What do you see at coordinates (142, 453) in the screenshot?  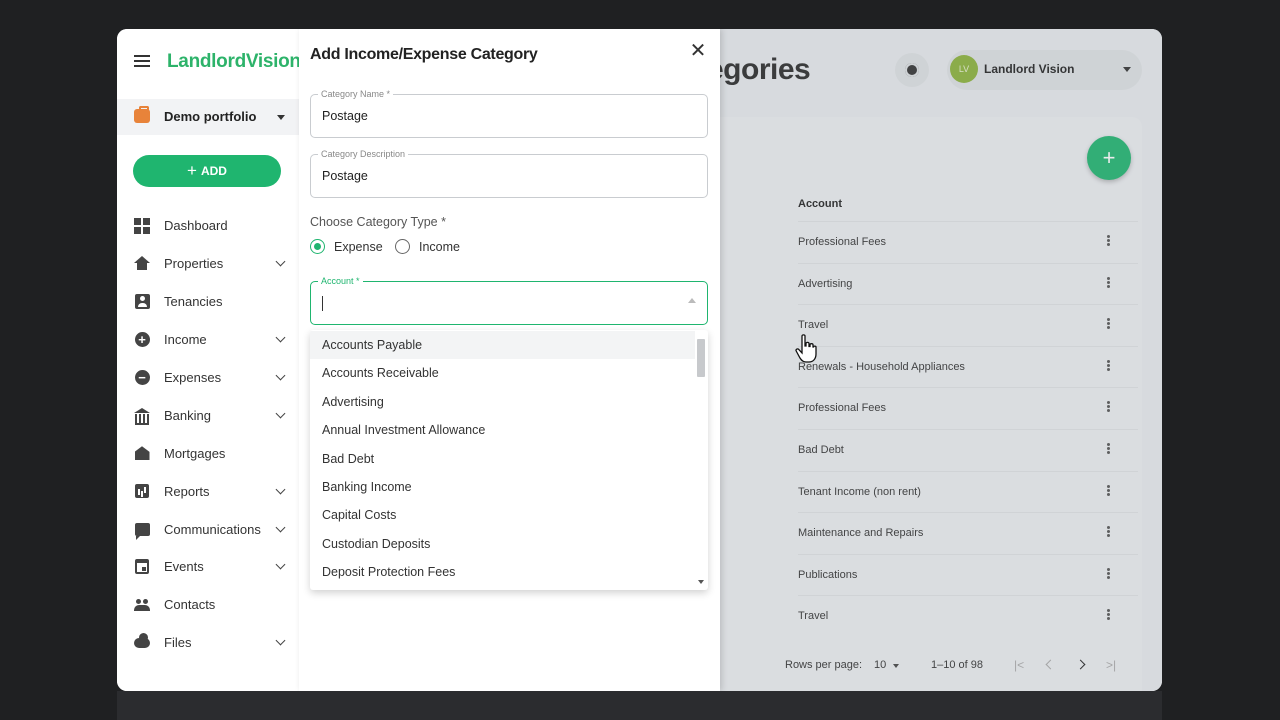 I see `house-money-icon` at bounding box center [142, 453].